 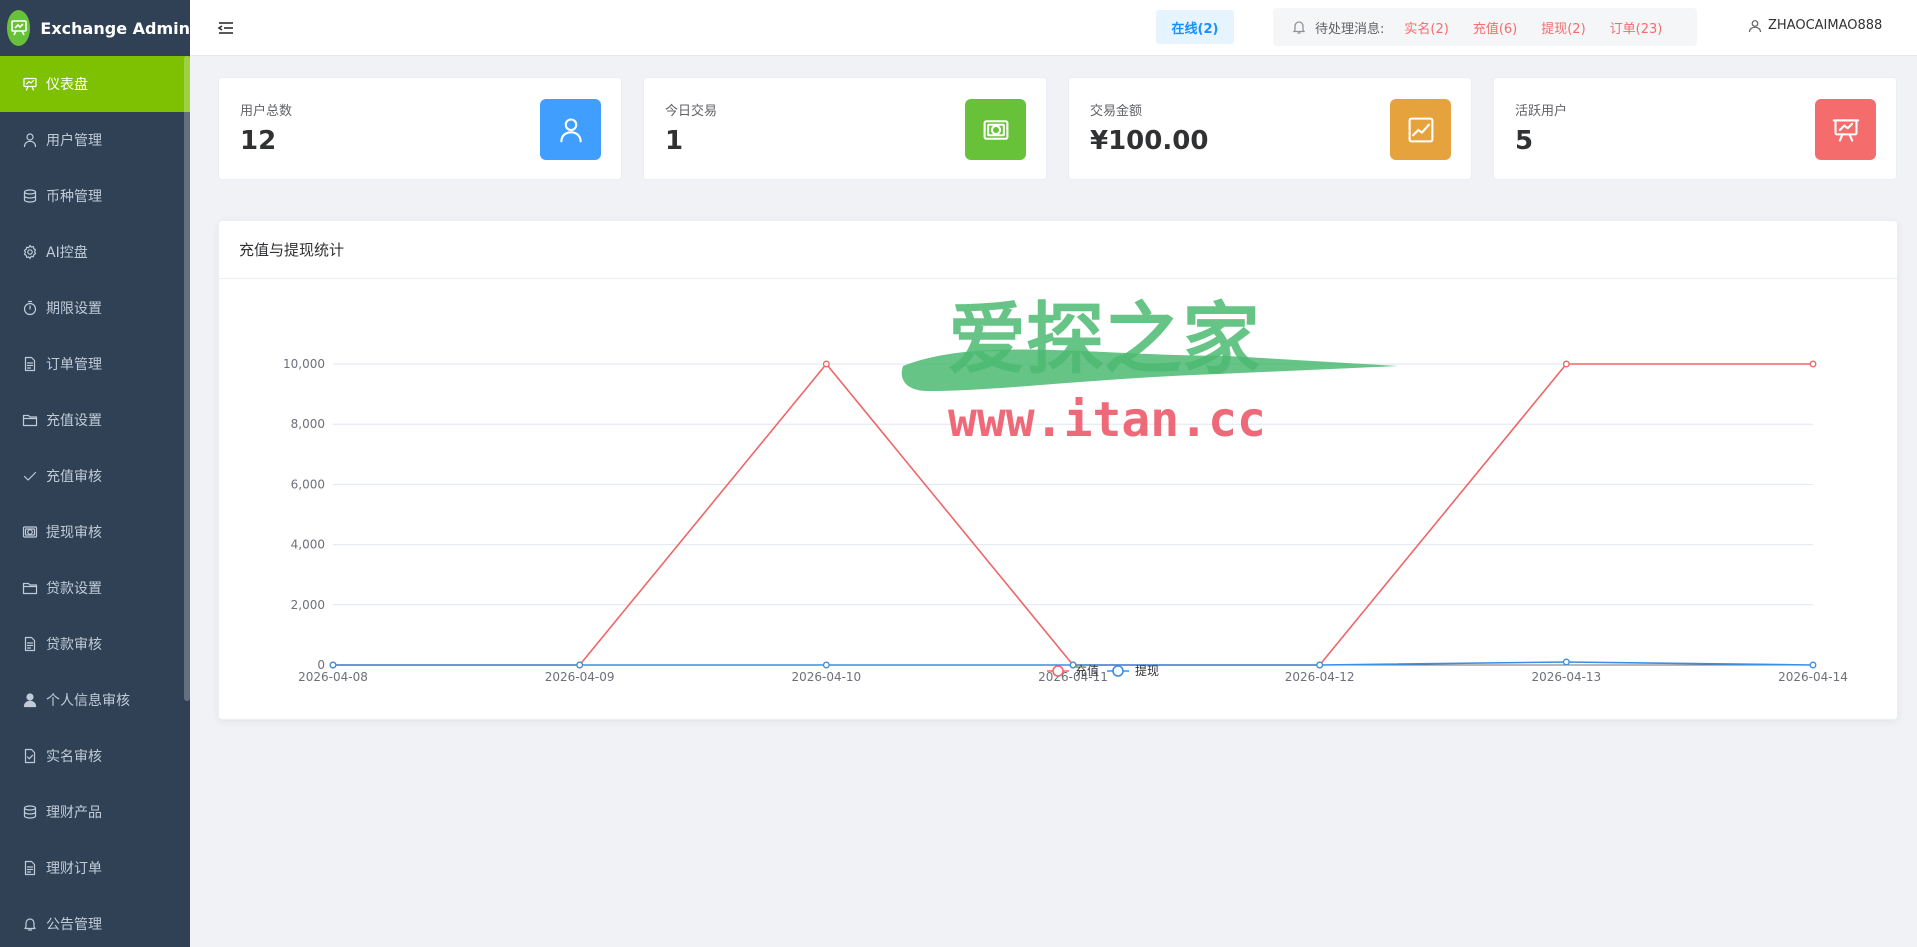 I want to click on check-icon, so click(x=30, y=476).